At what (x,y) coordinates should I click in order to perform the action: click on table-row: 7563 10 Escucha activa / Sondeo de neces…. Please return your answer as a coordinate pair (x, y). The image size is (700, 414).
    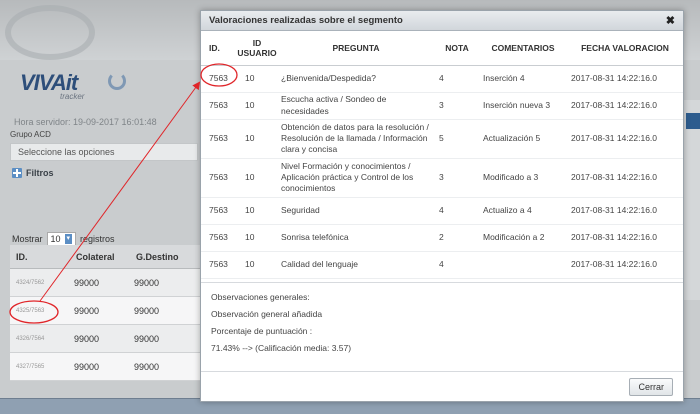
    Looking at the image, I should click on (442, 106).